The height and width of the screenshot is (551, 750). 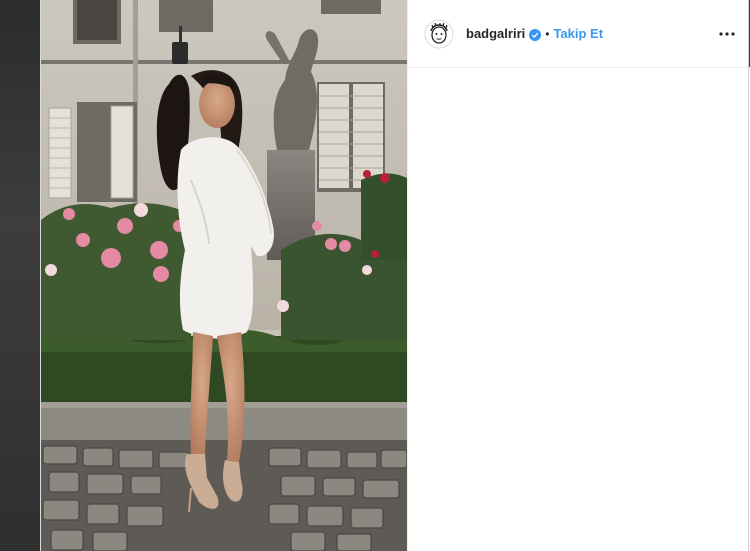 I want to click on post-header: badgalriri • Takip Et, so click(x=578, y=34).